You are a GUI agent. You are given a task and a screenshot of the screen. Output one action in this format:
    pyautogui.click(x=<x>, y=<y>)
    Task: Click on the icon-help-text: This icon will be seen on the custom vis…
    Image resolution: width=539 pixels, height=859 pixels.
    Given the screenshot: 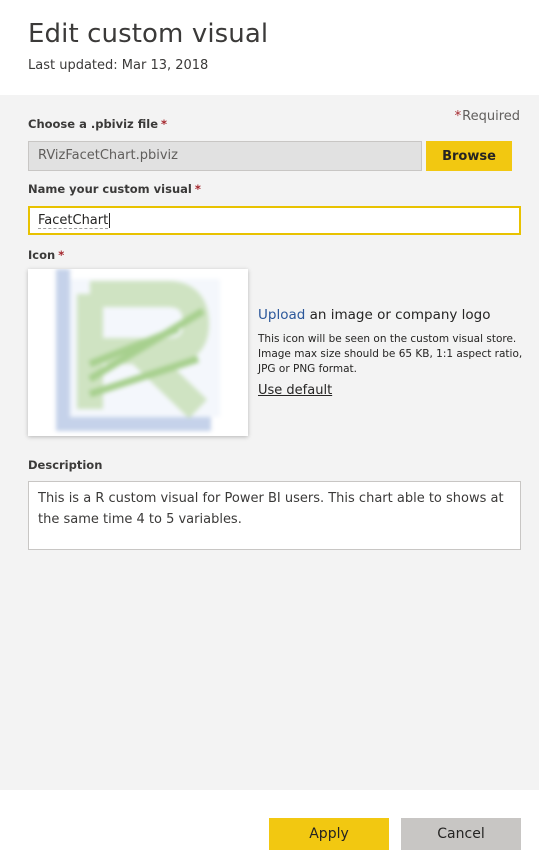 What is the action you would take?
    pyautogui.click(x=390, y=354)
    